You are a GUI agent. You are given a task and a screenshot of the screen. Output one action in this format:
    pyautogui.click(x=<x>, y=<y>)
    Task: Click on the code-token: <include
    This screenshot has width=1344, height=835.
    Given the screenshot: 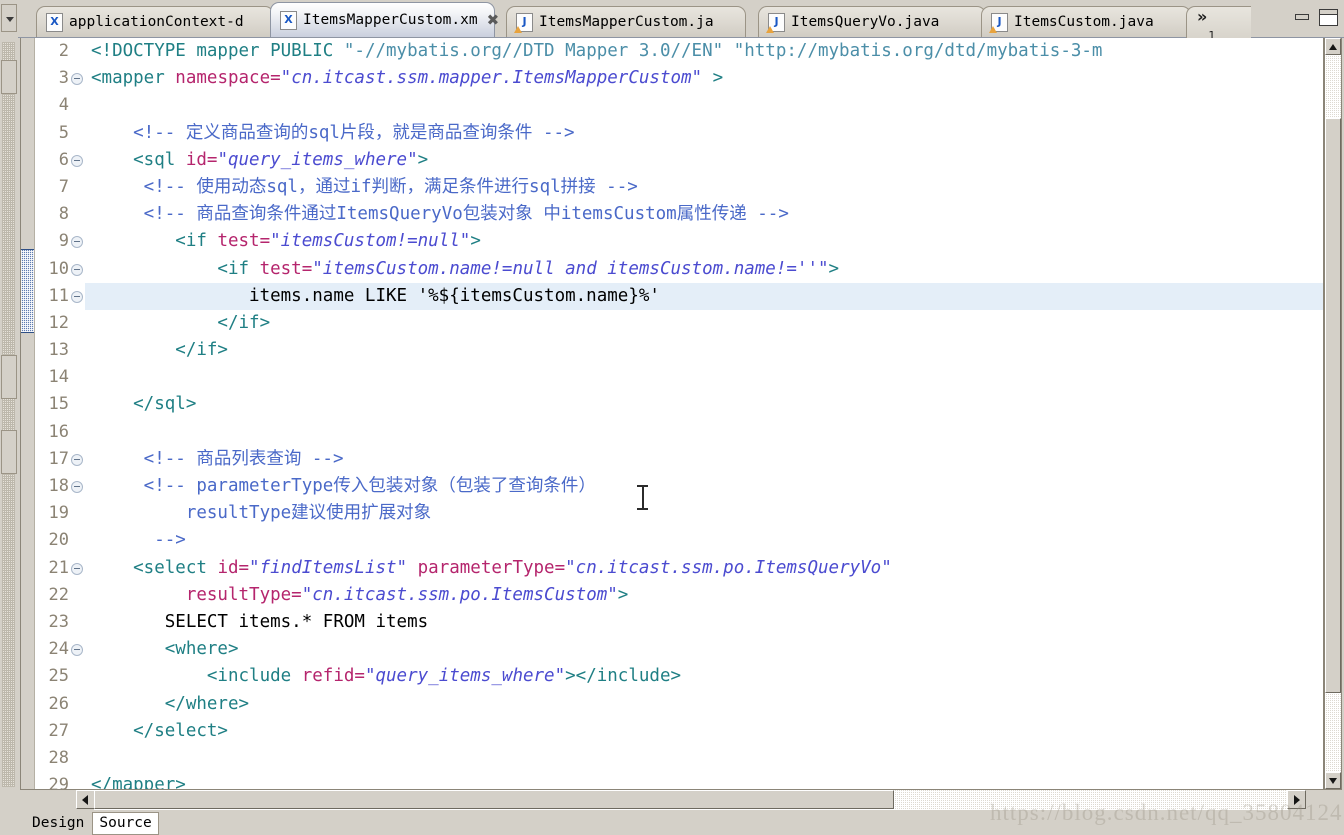 What is the action you would take?
    pyautogui.click(x=196, y=676)
    